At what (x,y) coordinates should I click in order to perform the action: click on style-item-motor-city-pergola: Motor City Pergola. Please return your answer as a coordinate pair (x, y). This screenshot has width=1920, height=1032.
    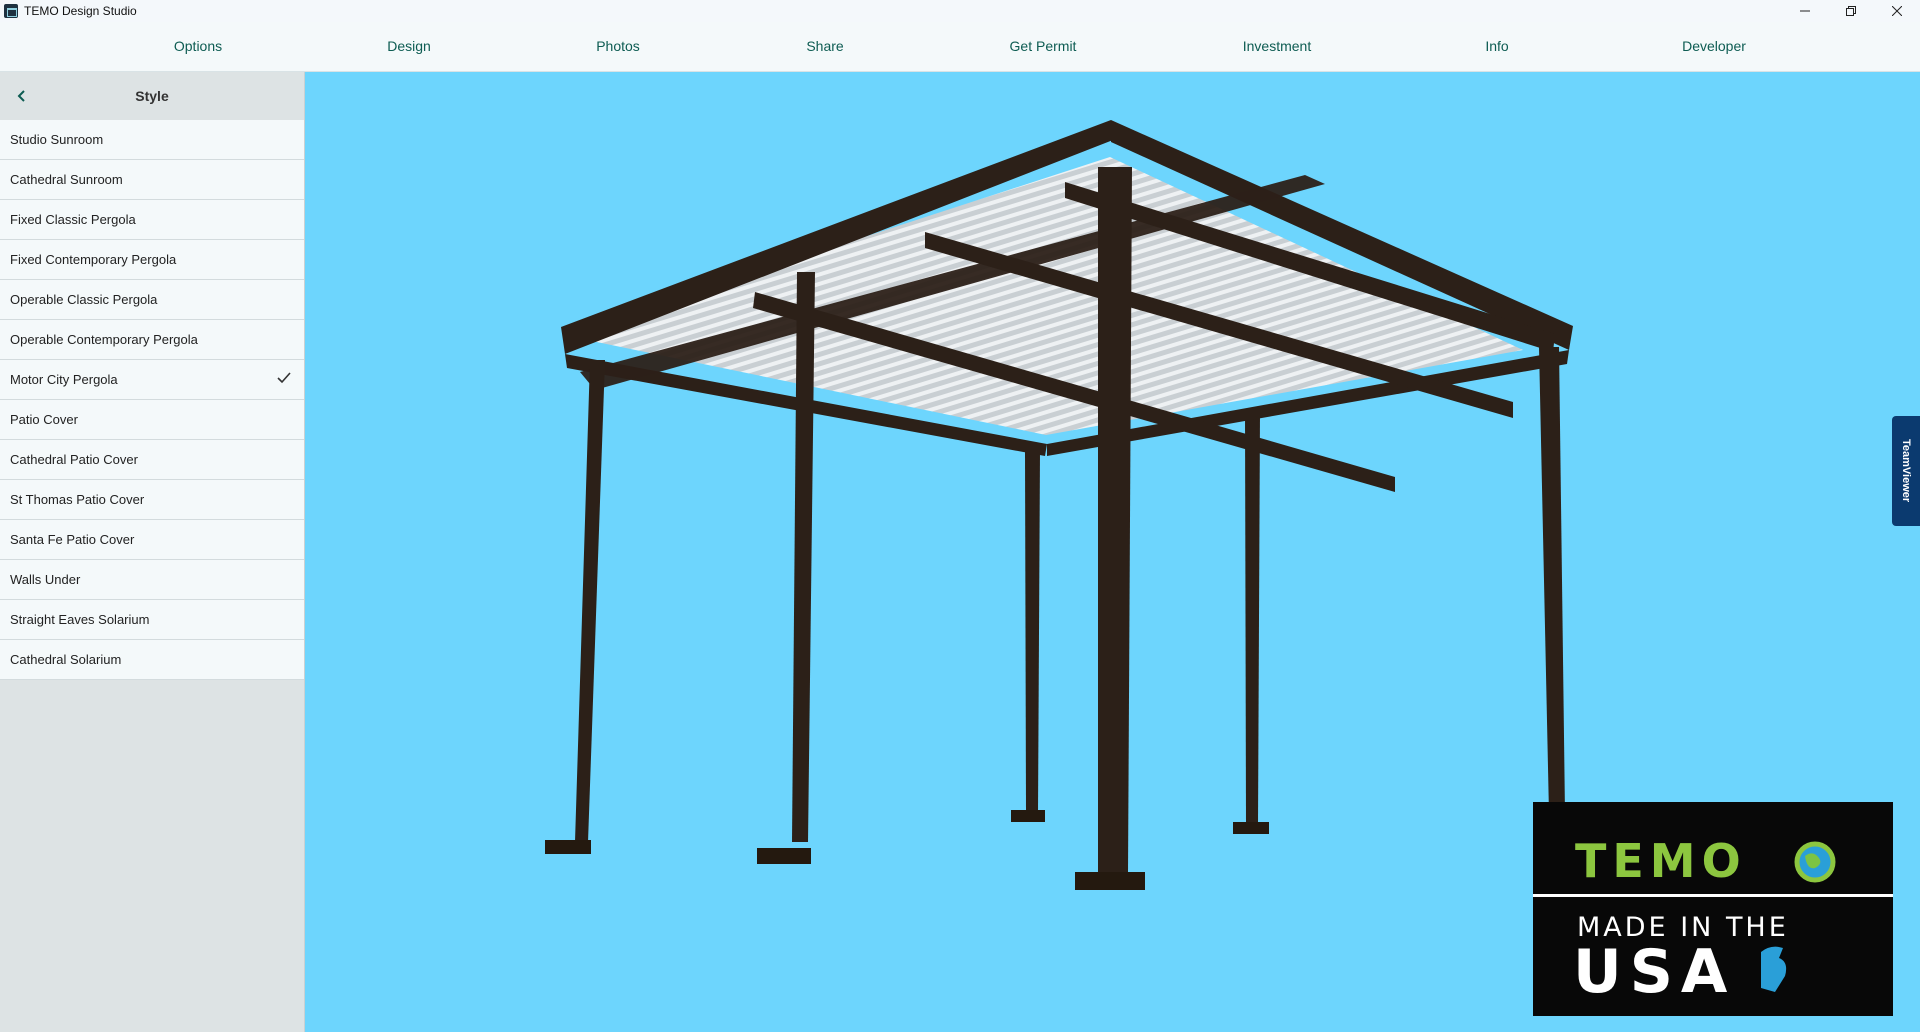
    Looking at the image, I should click on (152, 380).